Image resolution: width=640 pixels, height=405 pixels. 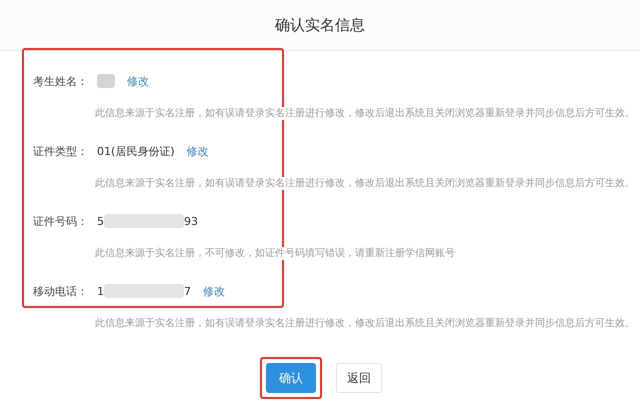 I want to click on dialog-title: 确认实名信息, so click(x=320, y=25).